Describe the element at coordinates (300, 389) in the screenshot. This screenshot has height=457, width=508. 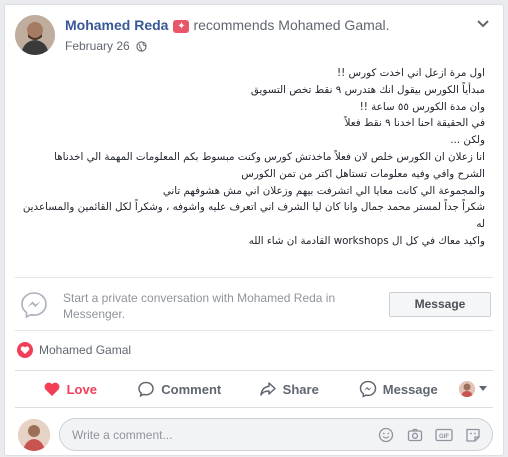
I see `share-label: Share` at that location.